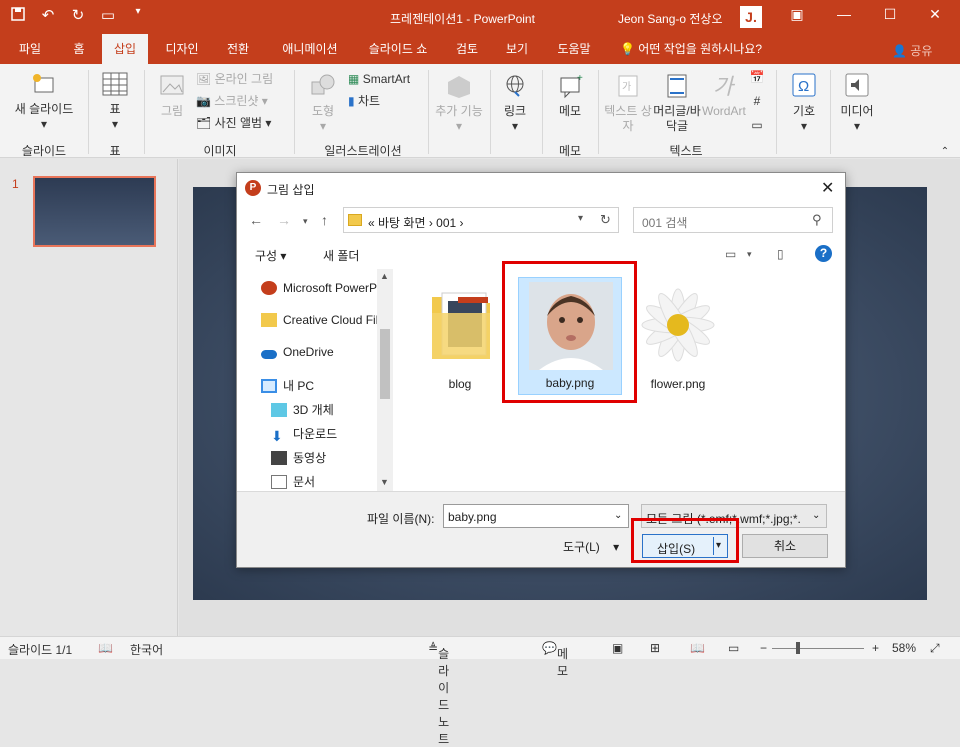  I want to click on reading-view-icon: 📖, so click(697, 648).